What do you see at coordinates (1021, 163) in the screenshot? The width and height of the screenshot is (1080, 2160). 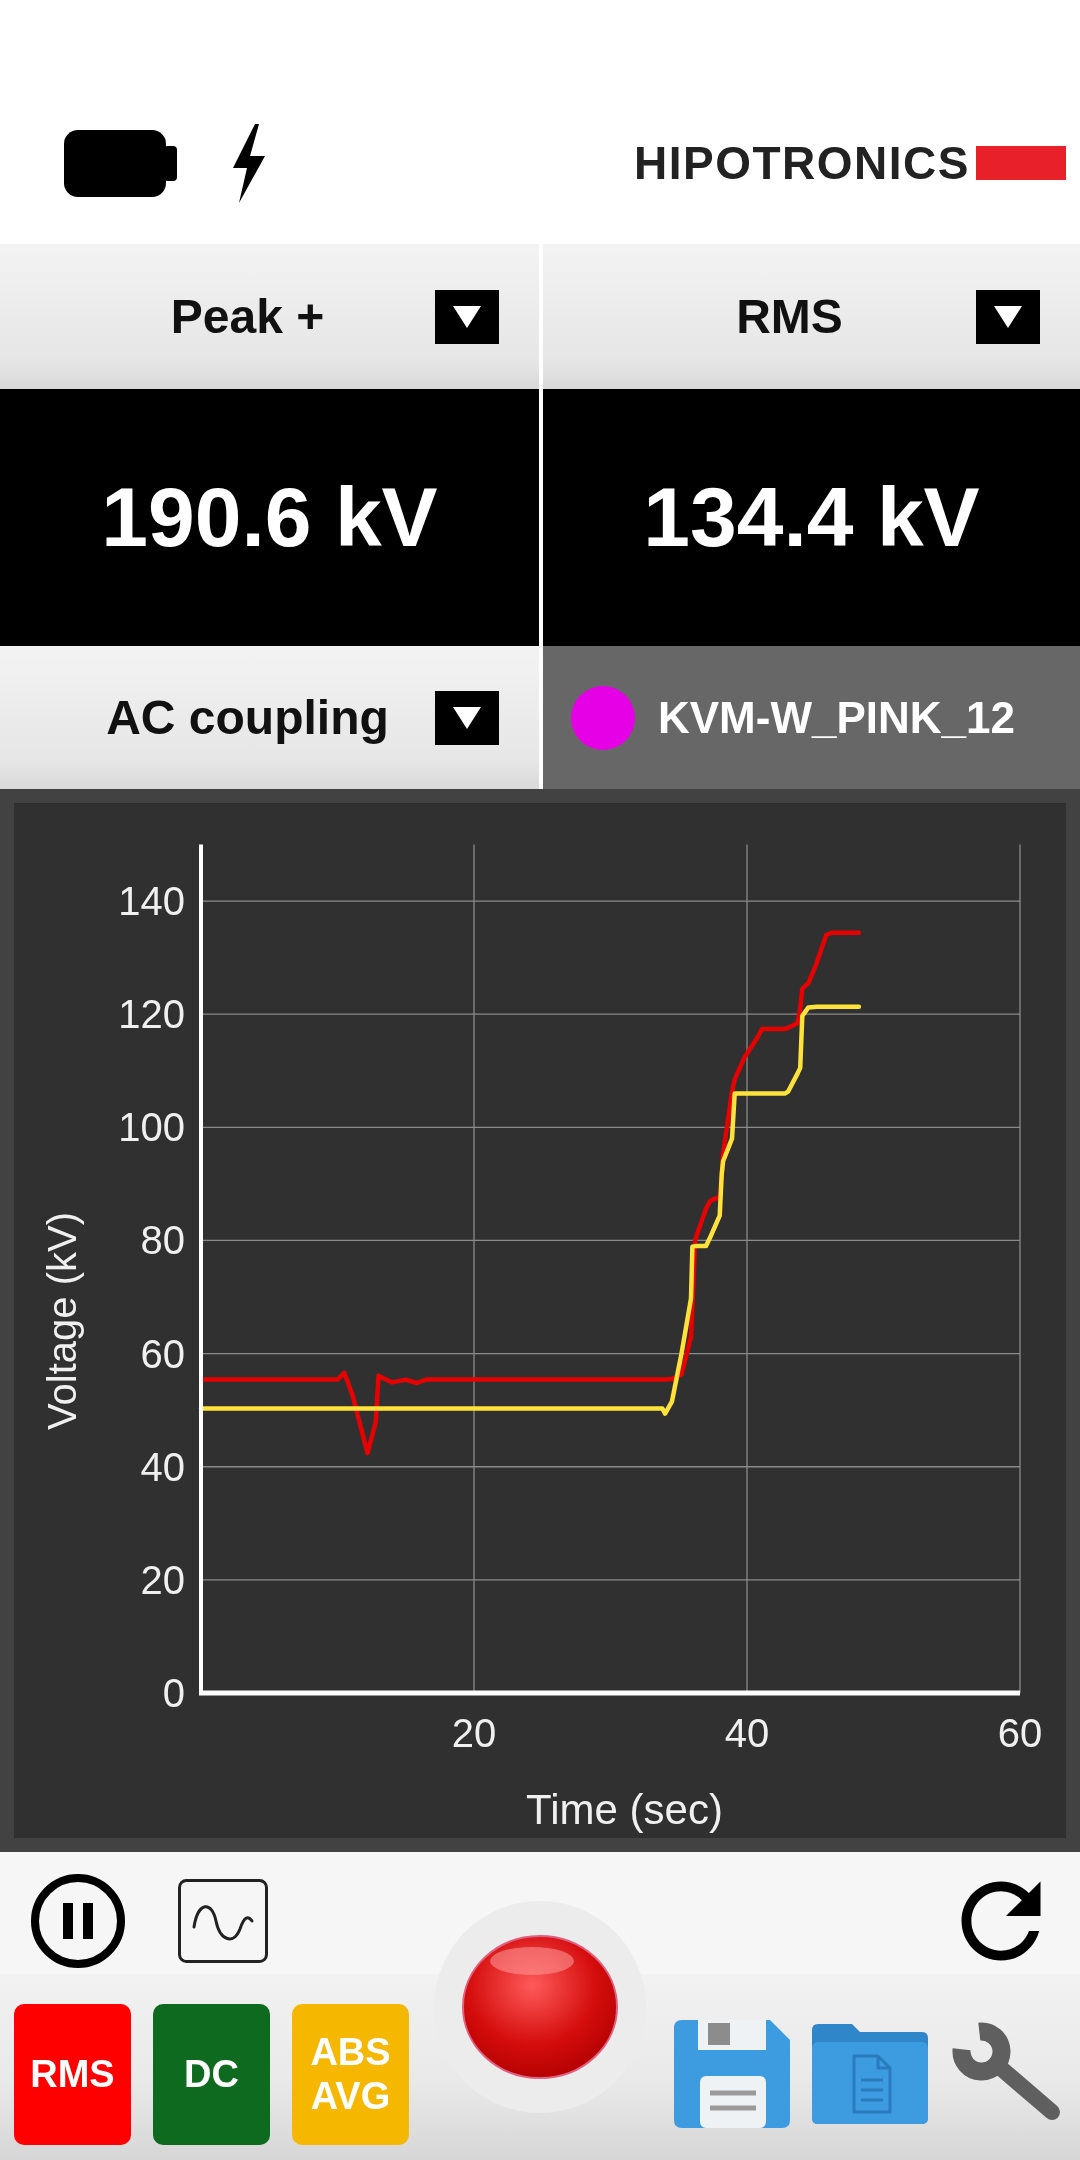 I see `logo-bar-icon` at bounding box center [1021, 163].